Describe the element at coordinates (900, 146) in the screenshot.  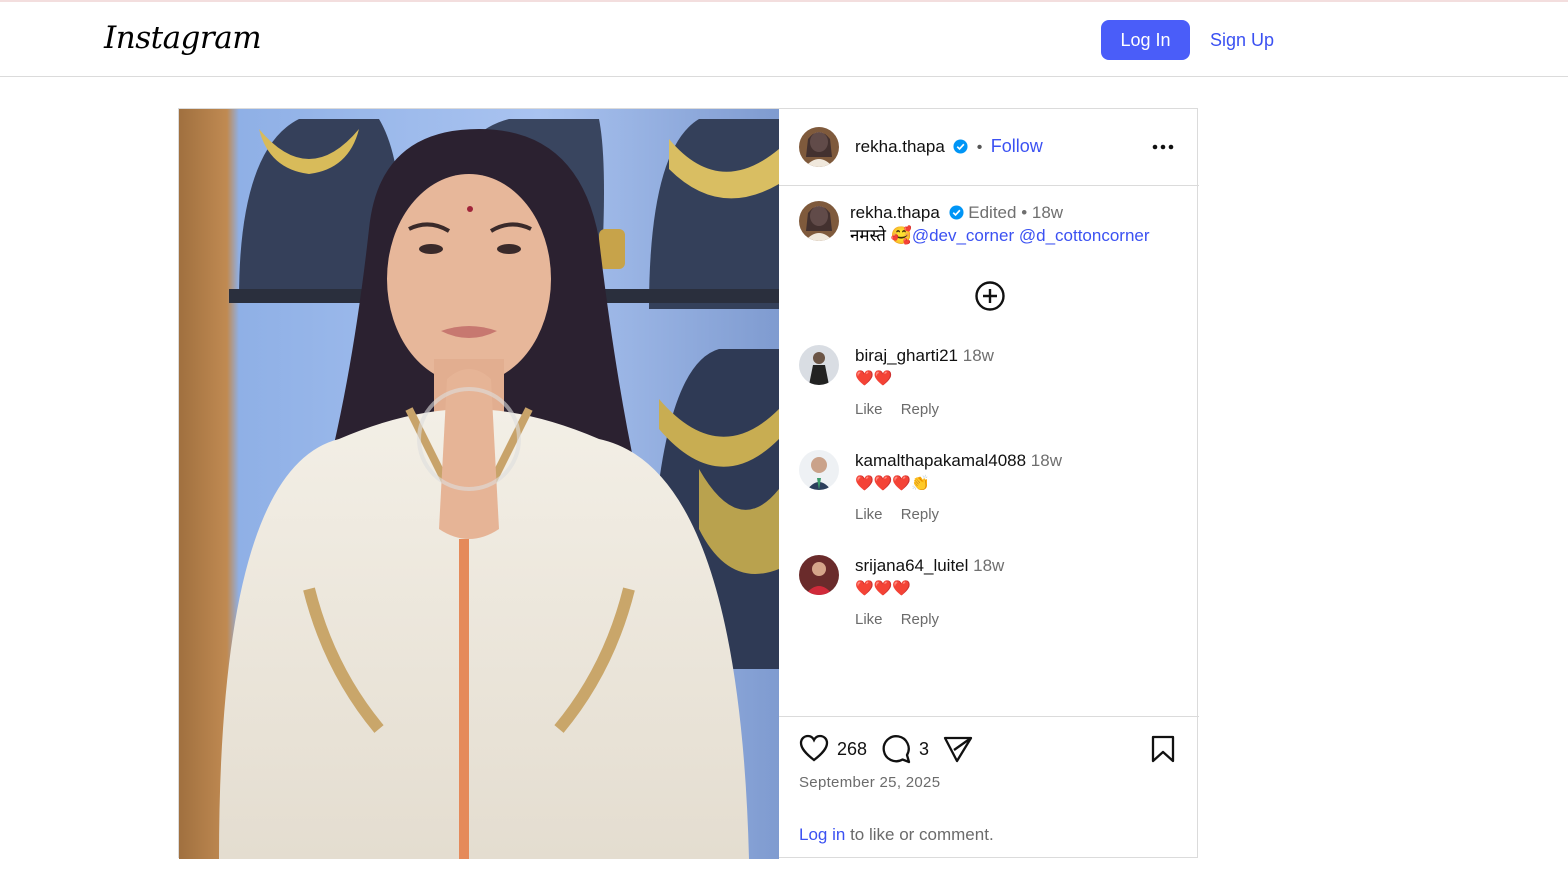
I see `author-username: rekha.thapa` at that location.